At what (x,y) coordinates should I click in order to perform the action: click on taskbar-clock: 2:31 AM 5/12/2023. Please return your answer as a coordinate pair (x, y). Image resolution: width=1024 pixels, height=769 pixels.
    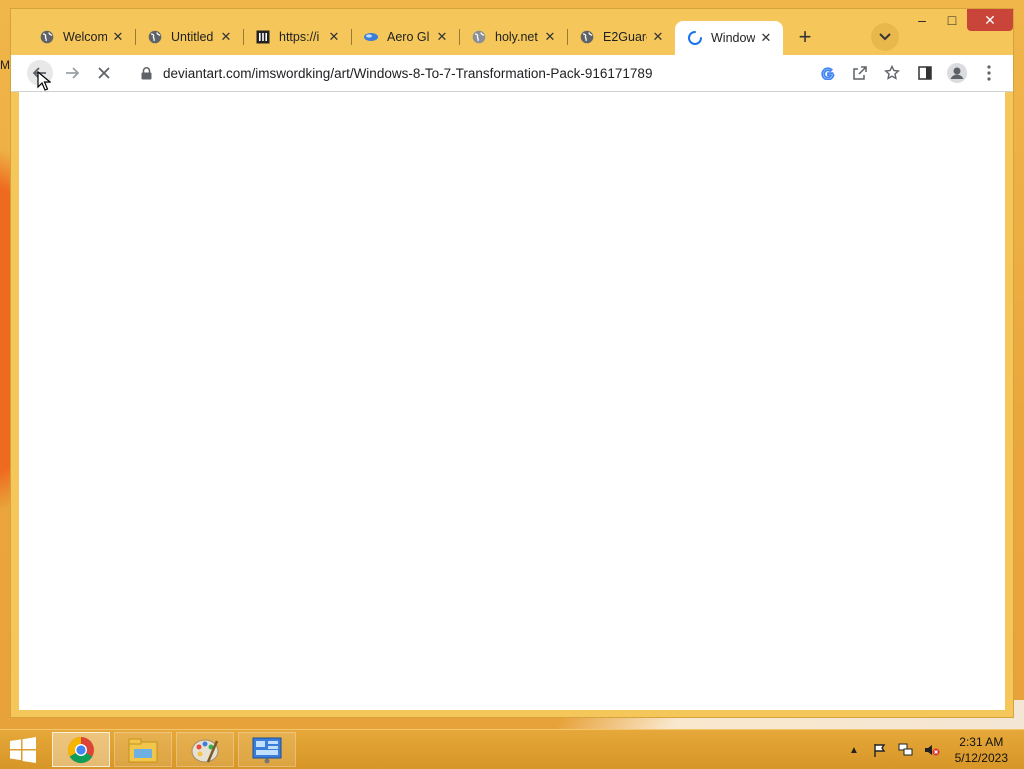
    Looking at the image, I should click on (981, 750).